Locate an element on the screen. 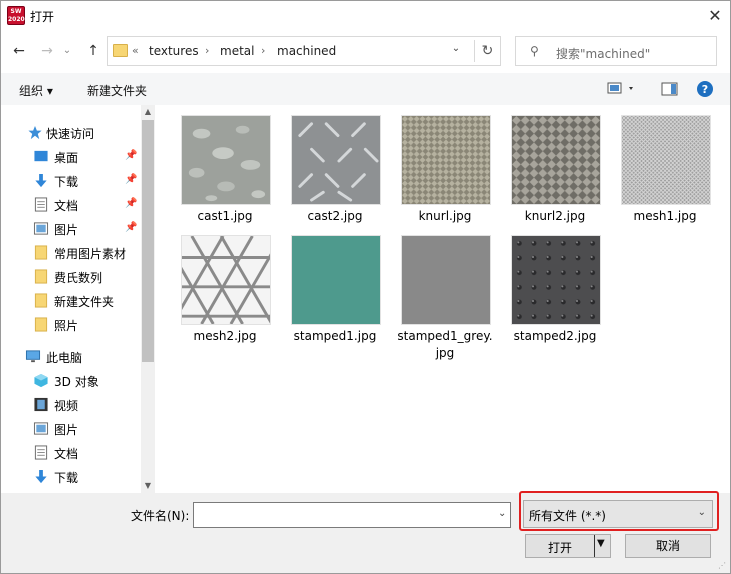 The image size is (731, 574). thumbnail-diamond-plate-texture is located at coordinates (336, 160).